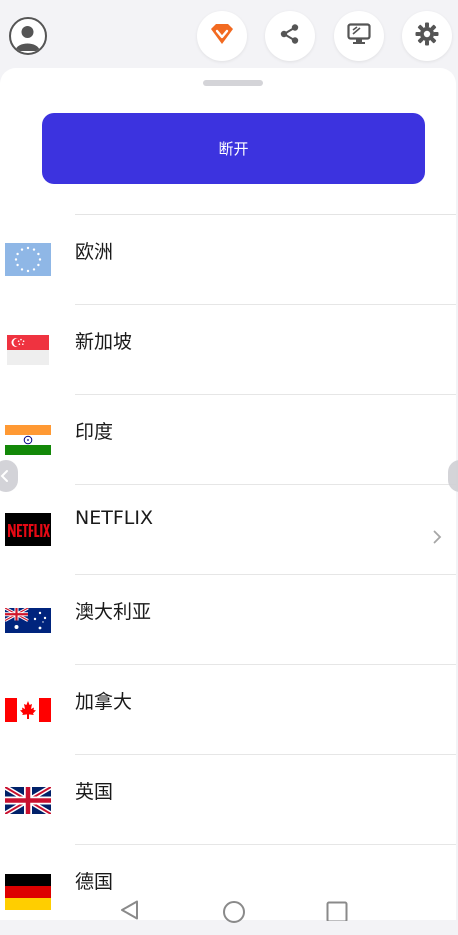  I want to click on region-label: 澳大利亚, so click(113, 612).